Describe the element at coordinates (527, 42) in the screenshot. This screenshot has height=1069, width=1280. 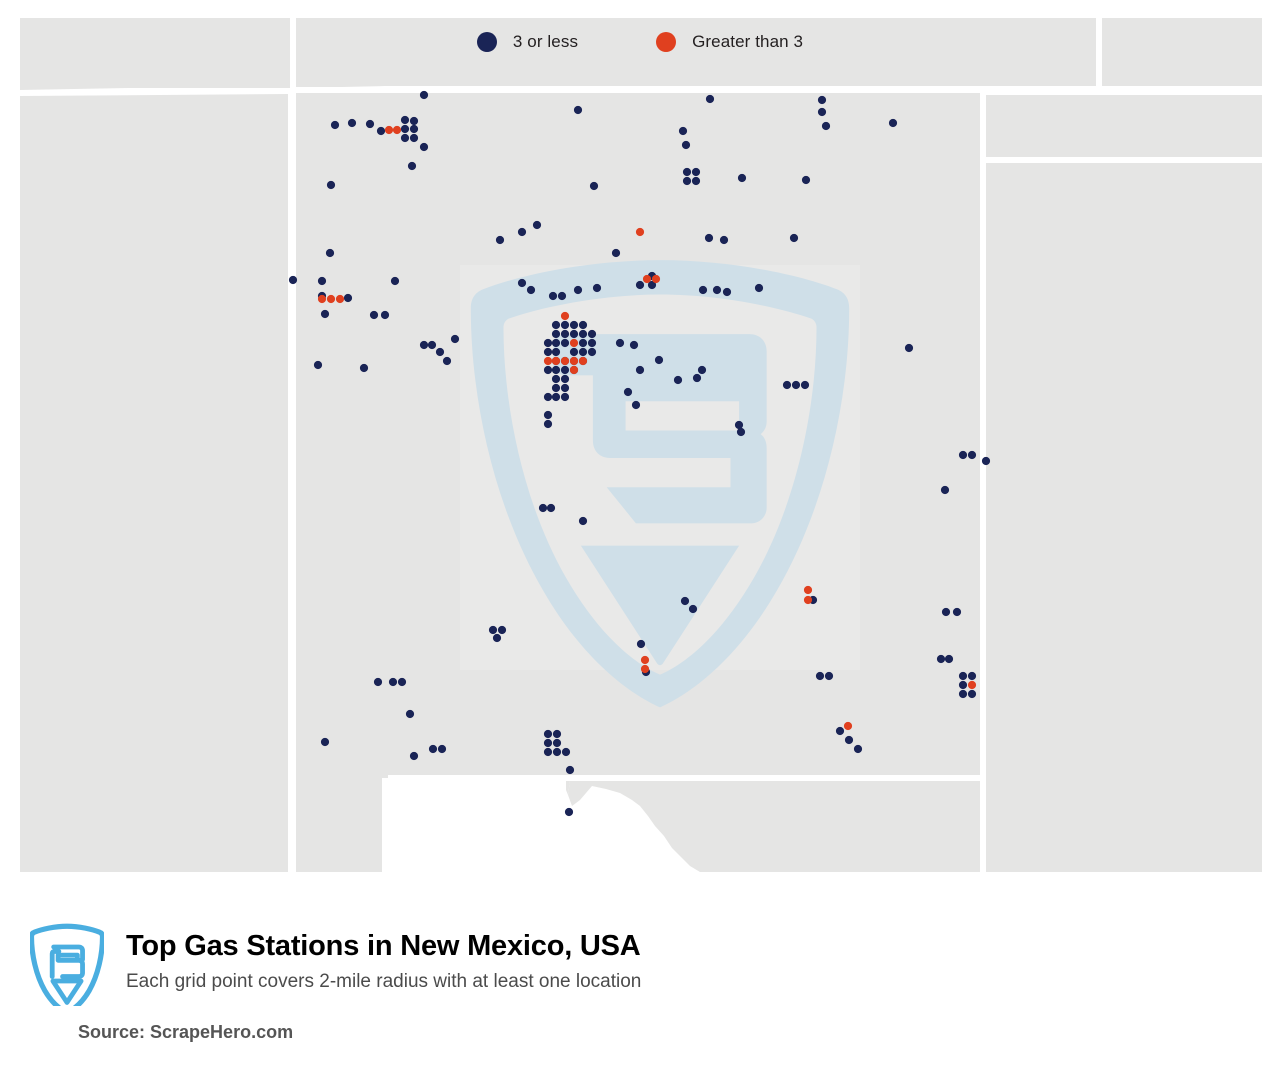
I see `legend-item-low: 3 or less` at that location.